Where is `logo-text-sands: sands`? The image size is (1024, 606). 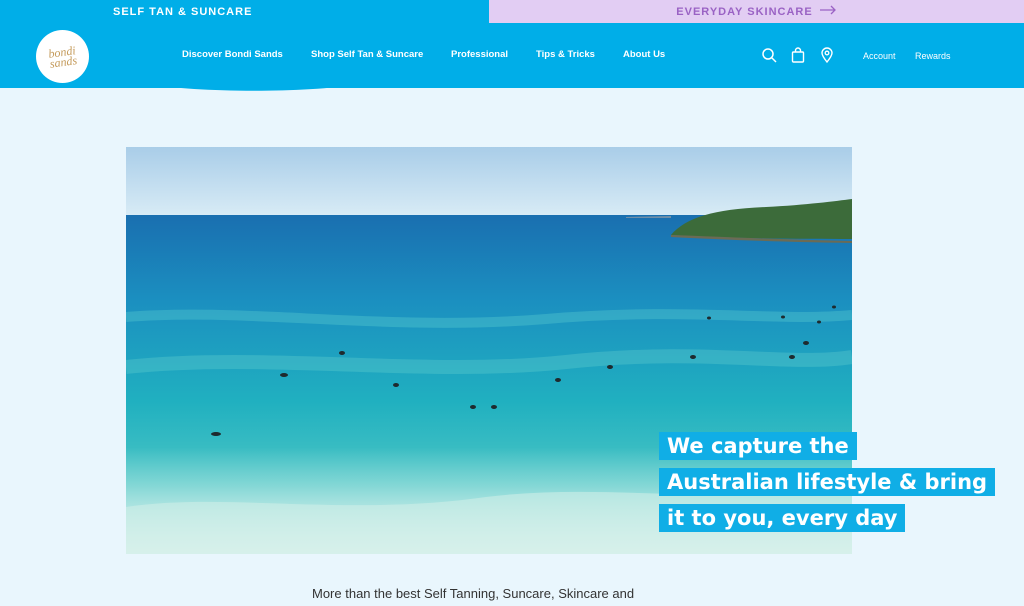
logo-text-sands: sands is located at coordinates (63, 61).